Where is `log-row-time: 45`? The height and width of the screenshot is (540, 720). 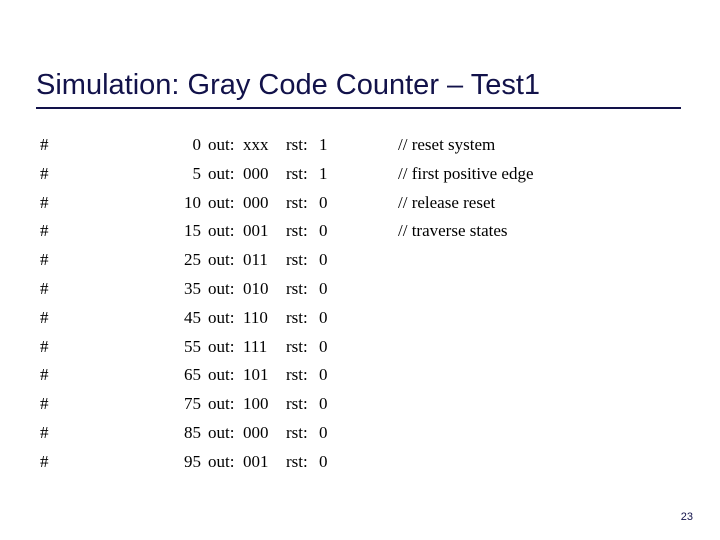 log-row-time: 45 is located at coordinates (192, 317).